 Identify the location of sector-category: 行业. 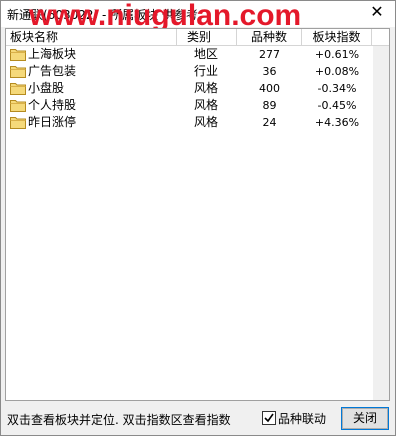
(206, 71).